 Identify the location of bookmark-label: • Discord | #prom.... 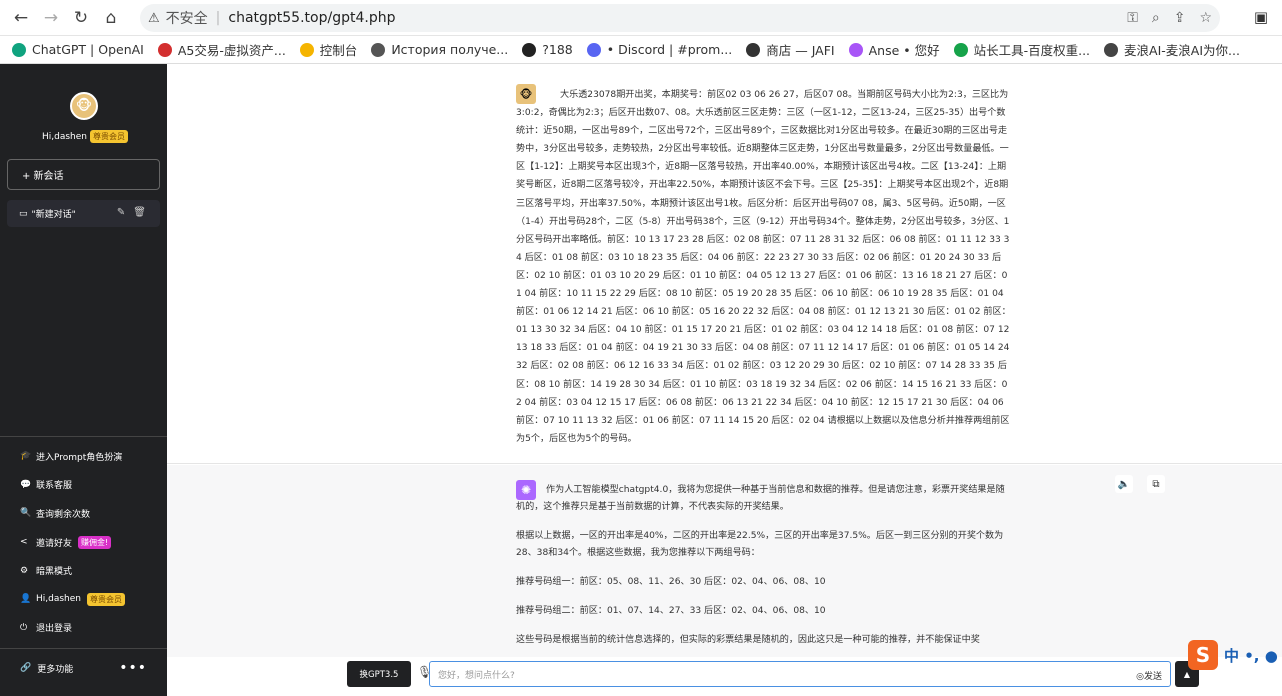
(669, 49).